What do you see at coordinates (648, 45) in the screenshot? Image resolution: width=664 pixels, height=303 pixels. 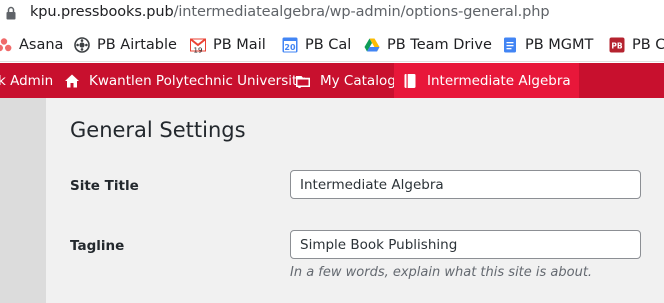 I see `bookmark-label: PB C` at bounding box center [648, 45].